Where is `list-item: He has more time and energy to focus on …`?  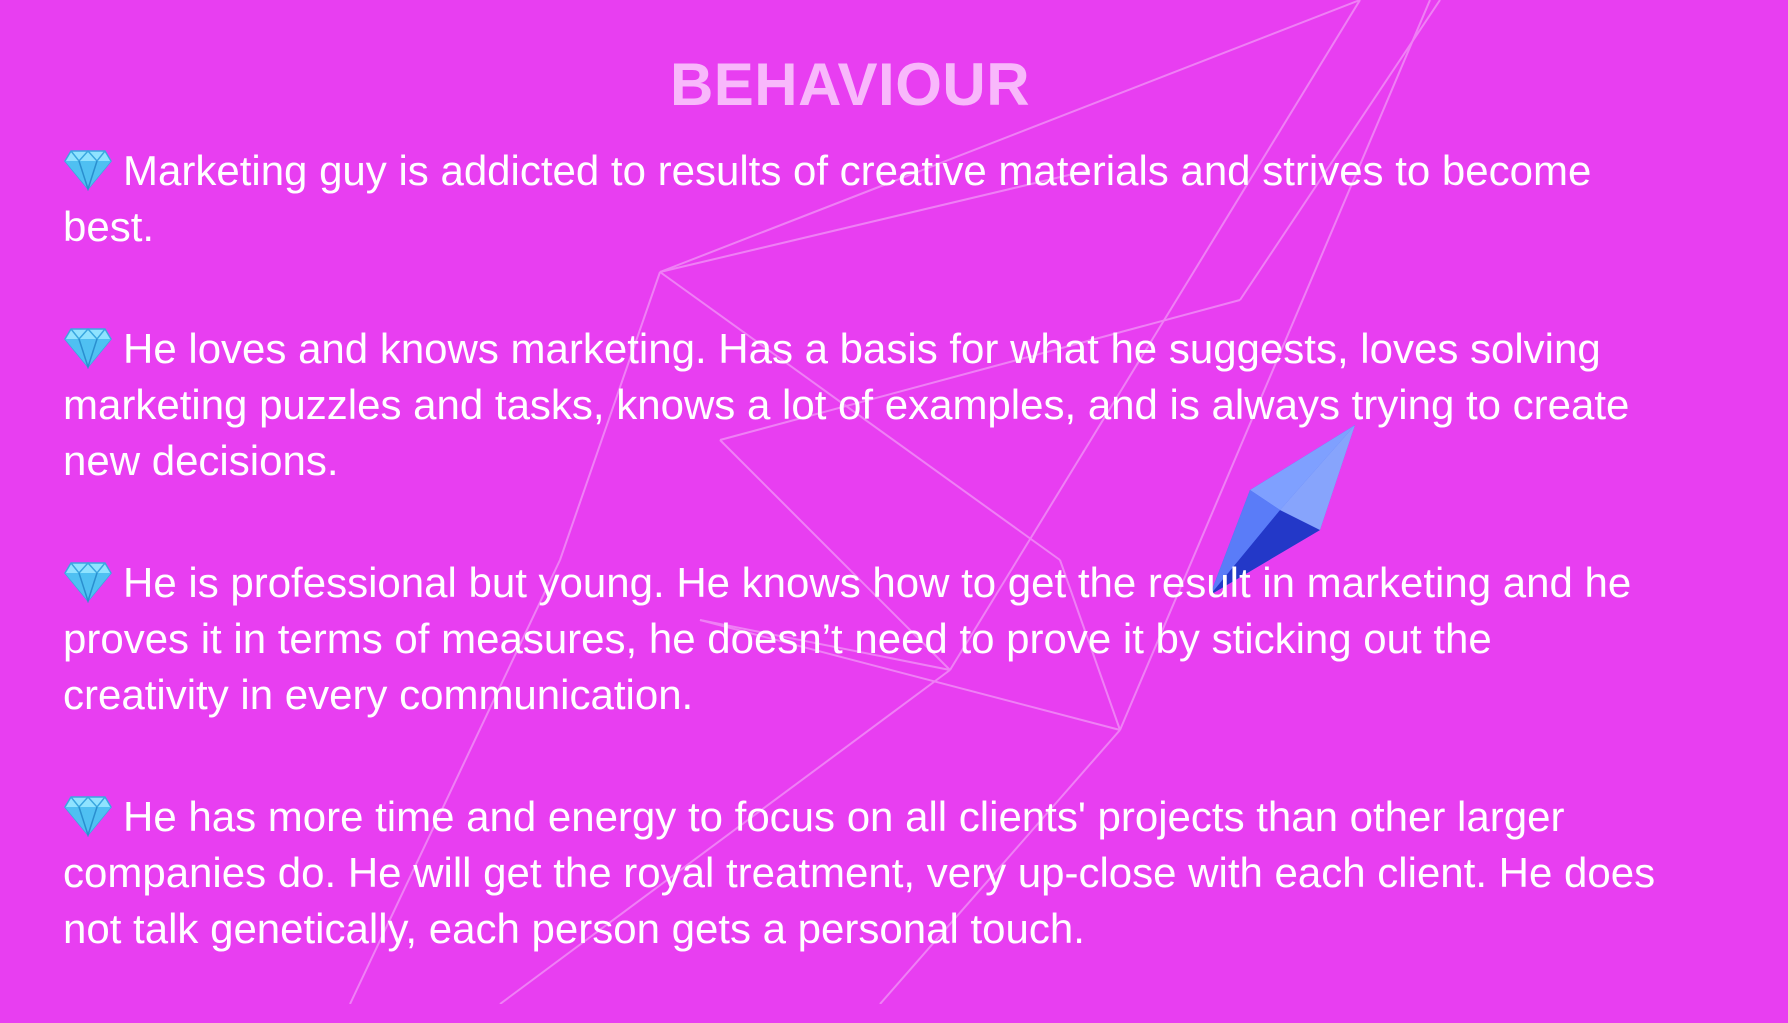
list-item: He has more time and energy to focus on … is located at coordinates (863, 873).